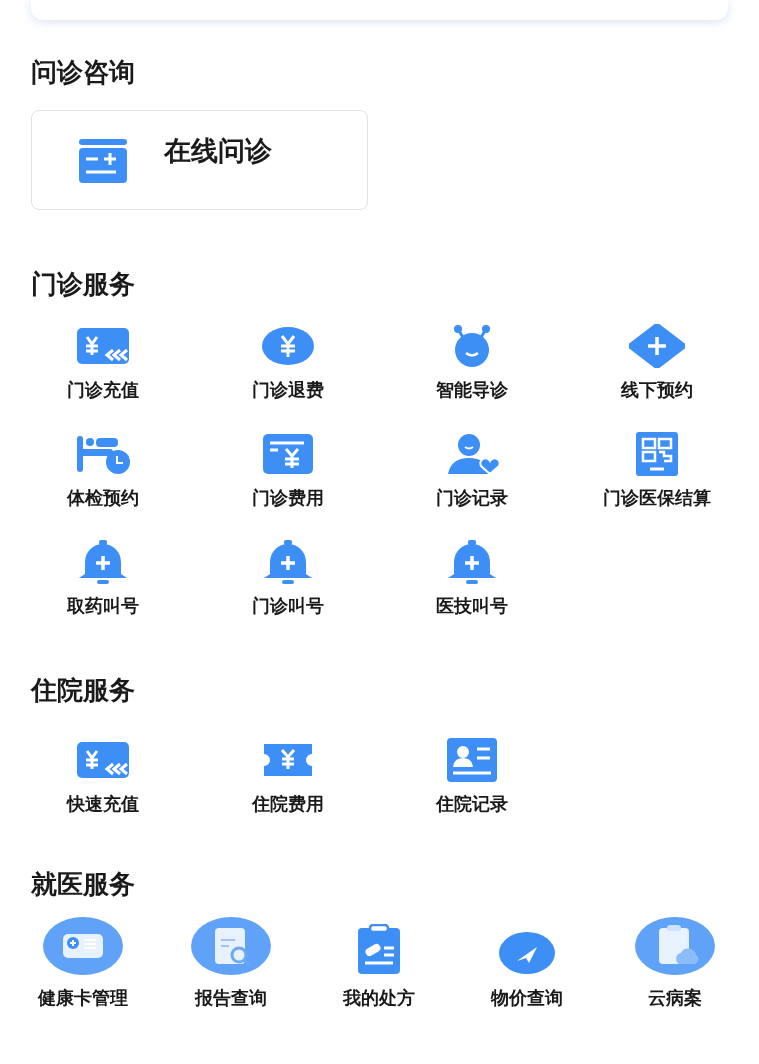  I want to click on service-label: 门诊叫号, so click(287, 606).